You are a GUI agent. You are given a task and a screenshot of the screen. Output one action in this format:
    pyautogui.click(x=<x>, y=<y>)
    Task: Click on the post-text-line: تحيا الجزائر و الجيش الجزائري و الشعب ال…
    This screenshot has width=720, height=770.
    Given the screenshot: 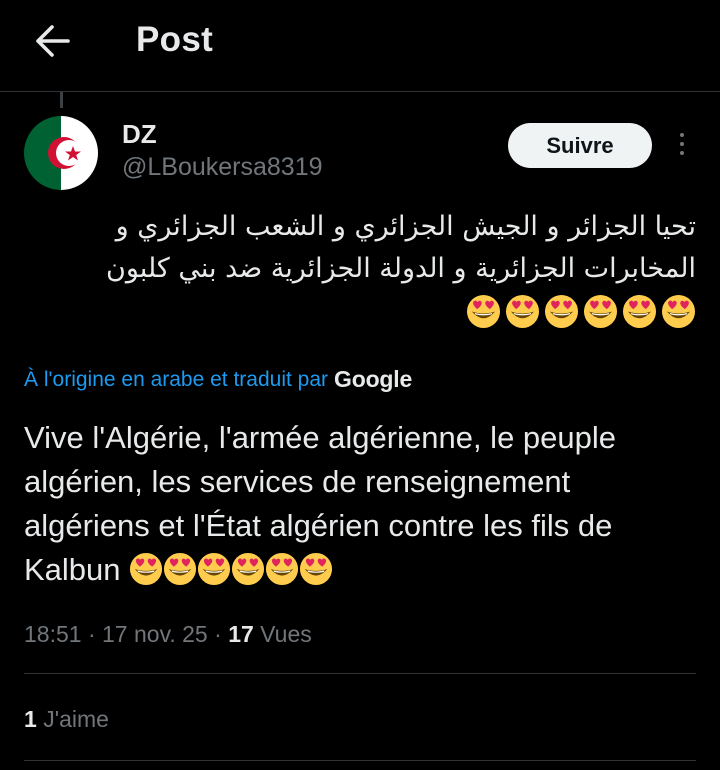 What is the action you would take?
    pyautogui.click(x=405, y=226)
    